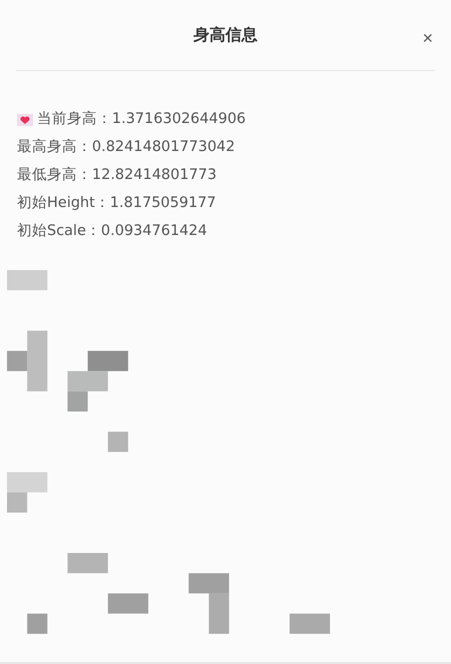 This screenshot has height=664, width=451. What do you see at coordinates (126, 147) in the screenshot?
I see `info-text: 最高身高：0.82414801773042` at bounding box center [126, 147].